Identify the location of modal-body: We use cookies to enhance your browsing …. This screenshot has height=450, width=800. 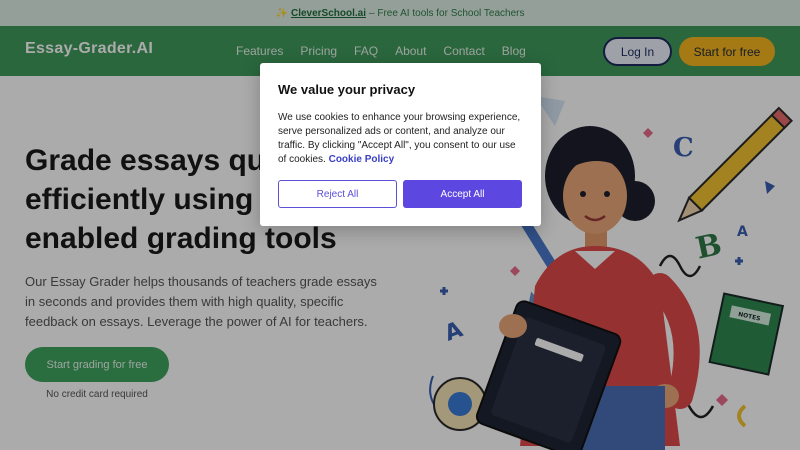
(402, 139).